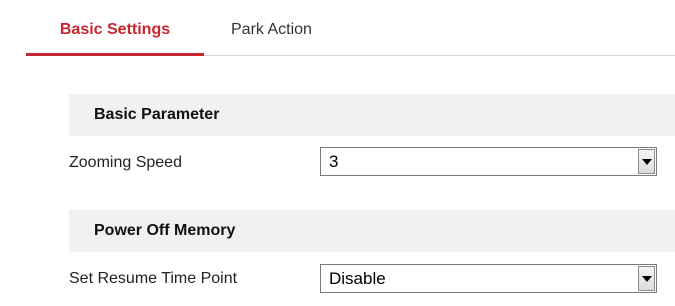  I want to click on section-header-power-off-memory: Power Off Memory, so click(372, 231).